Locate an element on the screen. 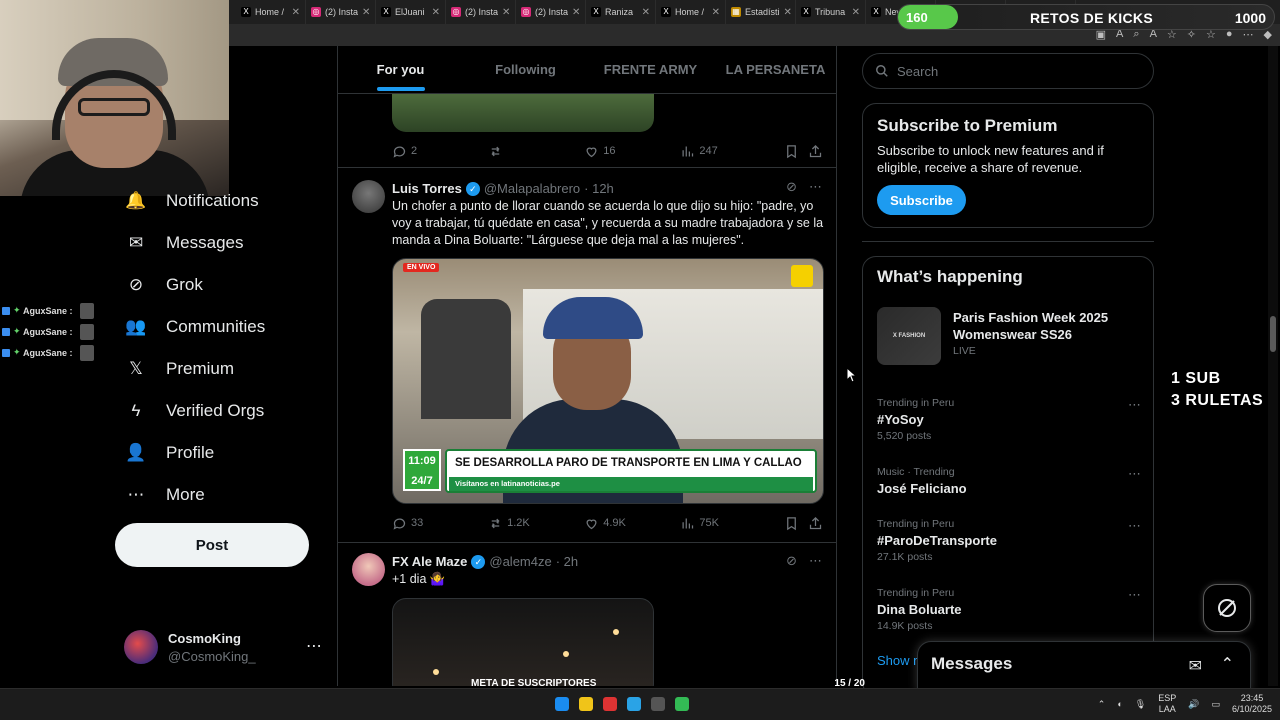 This screenshot has width=1280, height=720. post-time: · 2h is located at coordinates (567, 561).